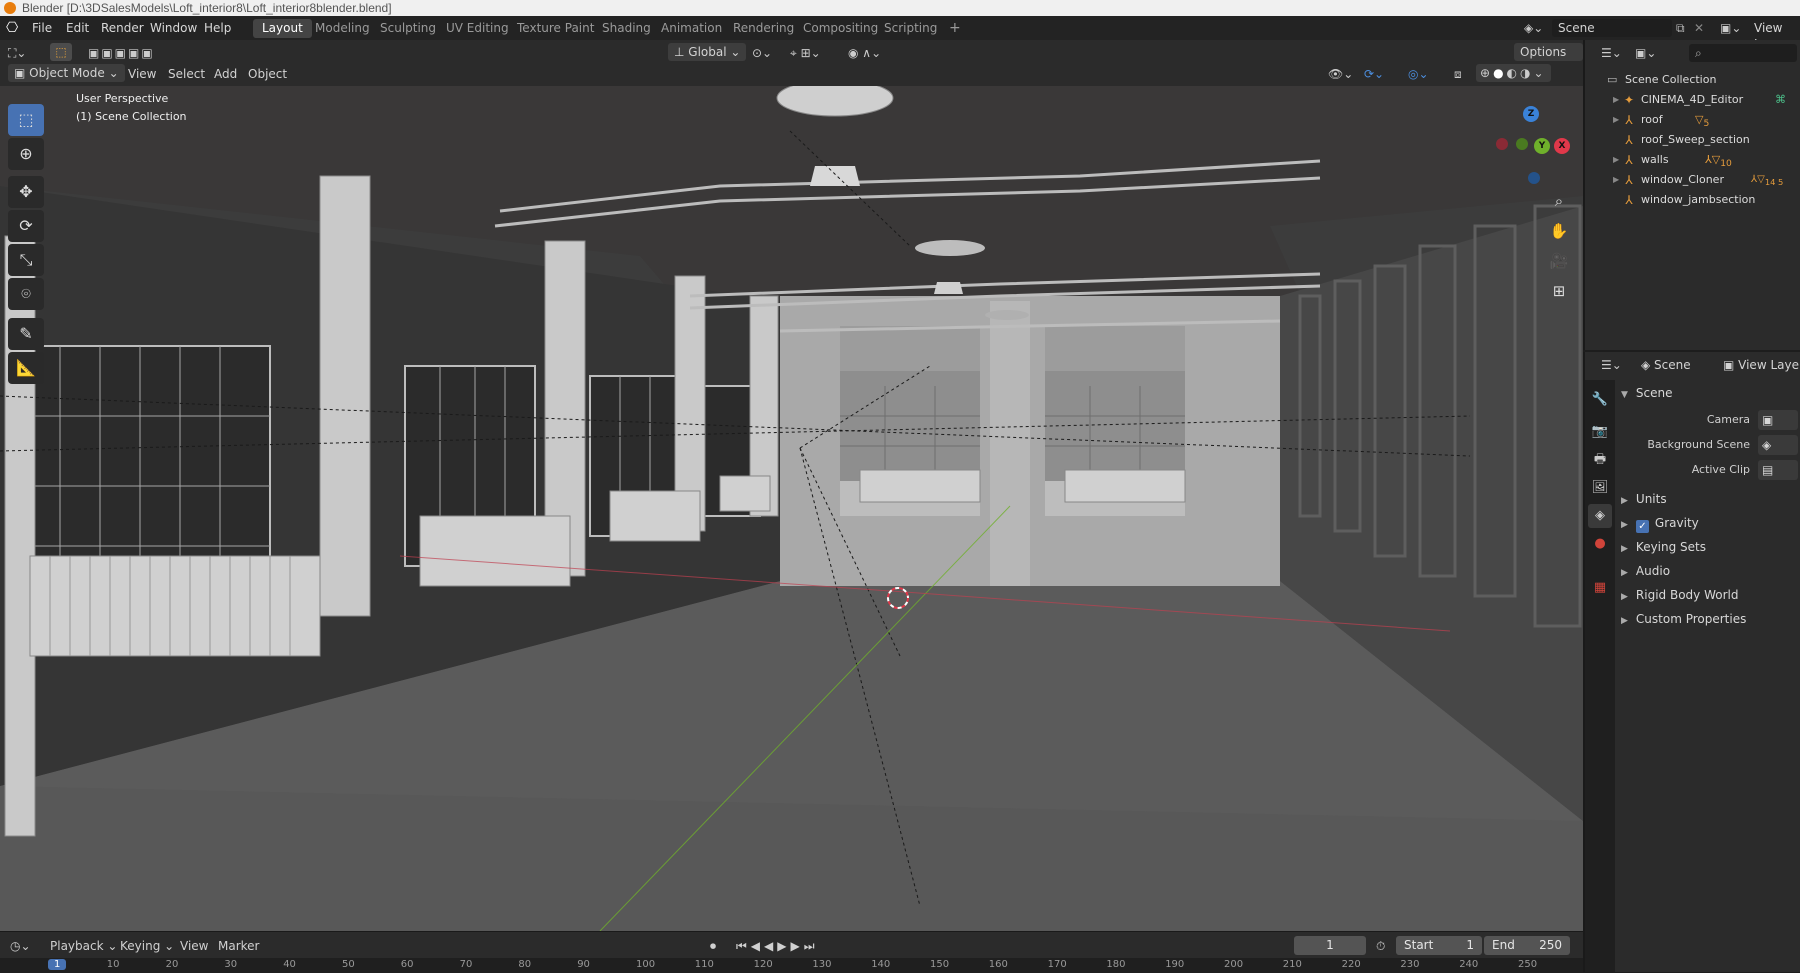 The width and height of the screenshot is (1800, 973). What do you see at coordinates (1531, 114) in the screenshot?
I see `gizmo-z-axis: Z` at bounding box center [1531, 114].